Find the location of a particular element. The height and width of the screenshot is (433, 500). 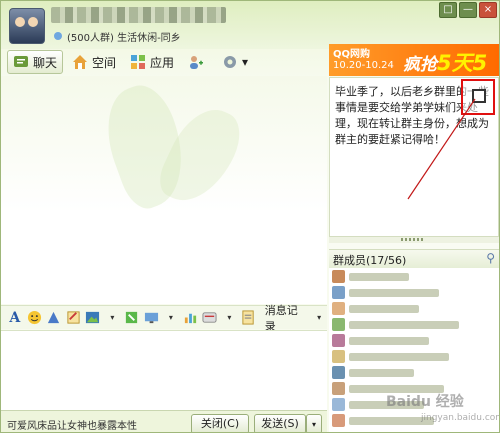

emoji-icon is located at coordinates (35, 318).